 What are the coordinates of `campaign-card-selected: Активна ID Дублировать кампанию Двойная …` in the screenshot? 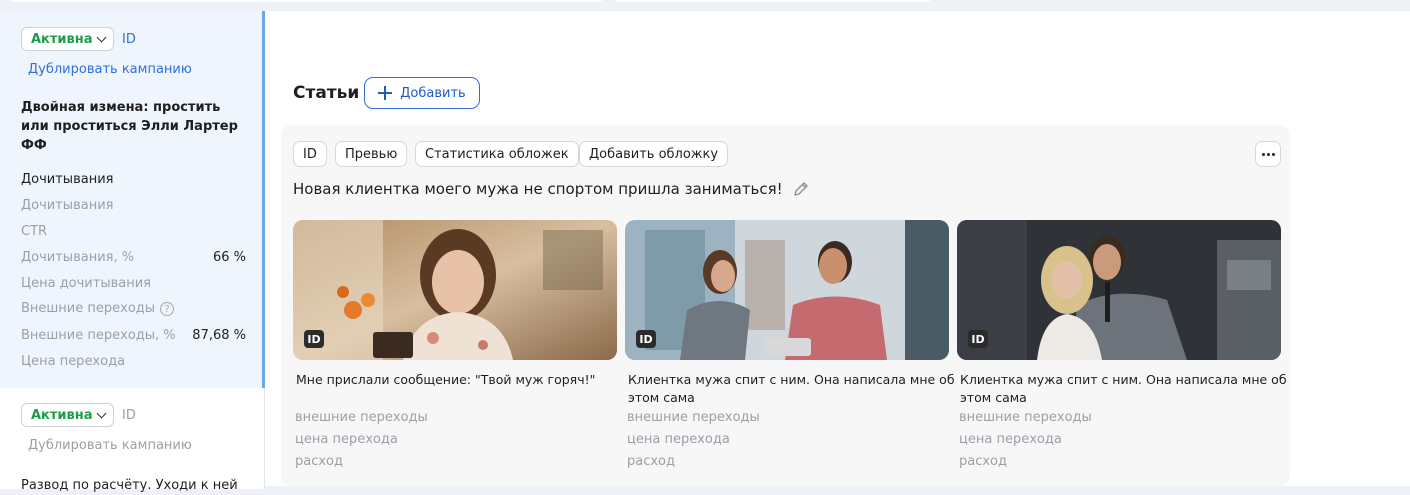 It's located at (132, 199).